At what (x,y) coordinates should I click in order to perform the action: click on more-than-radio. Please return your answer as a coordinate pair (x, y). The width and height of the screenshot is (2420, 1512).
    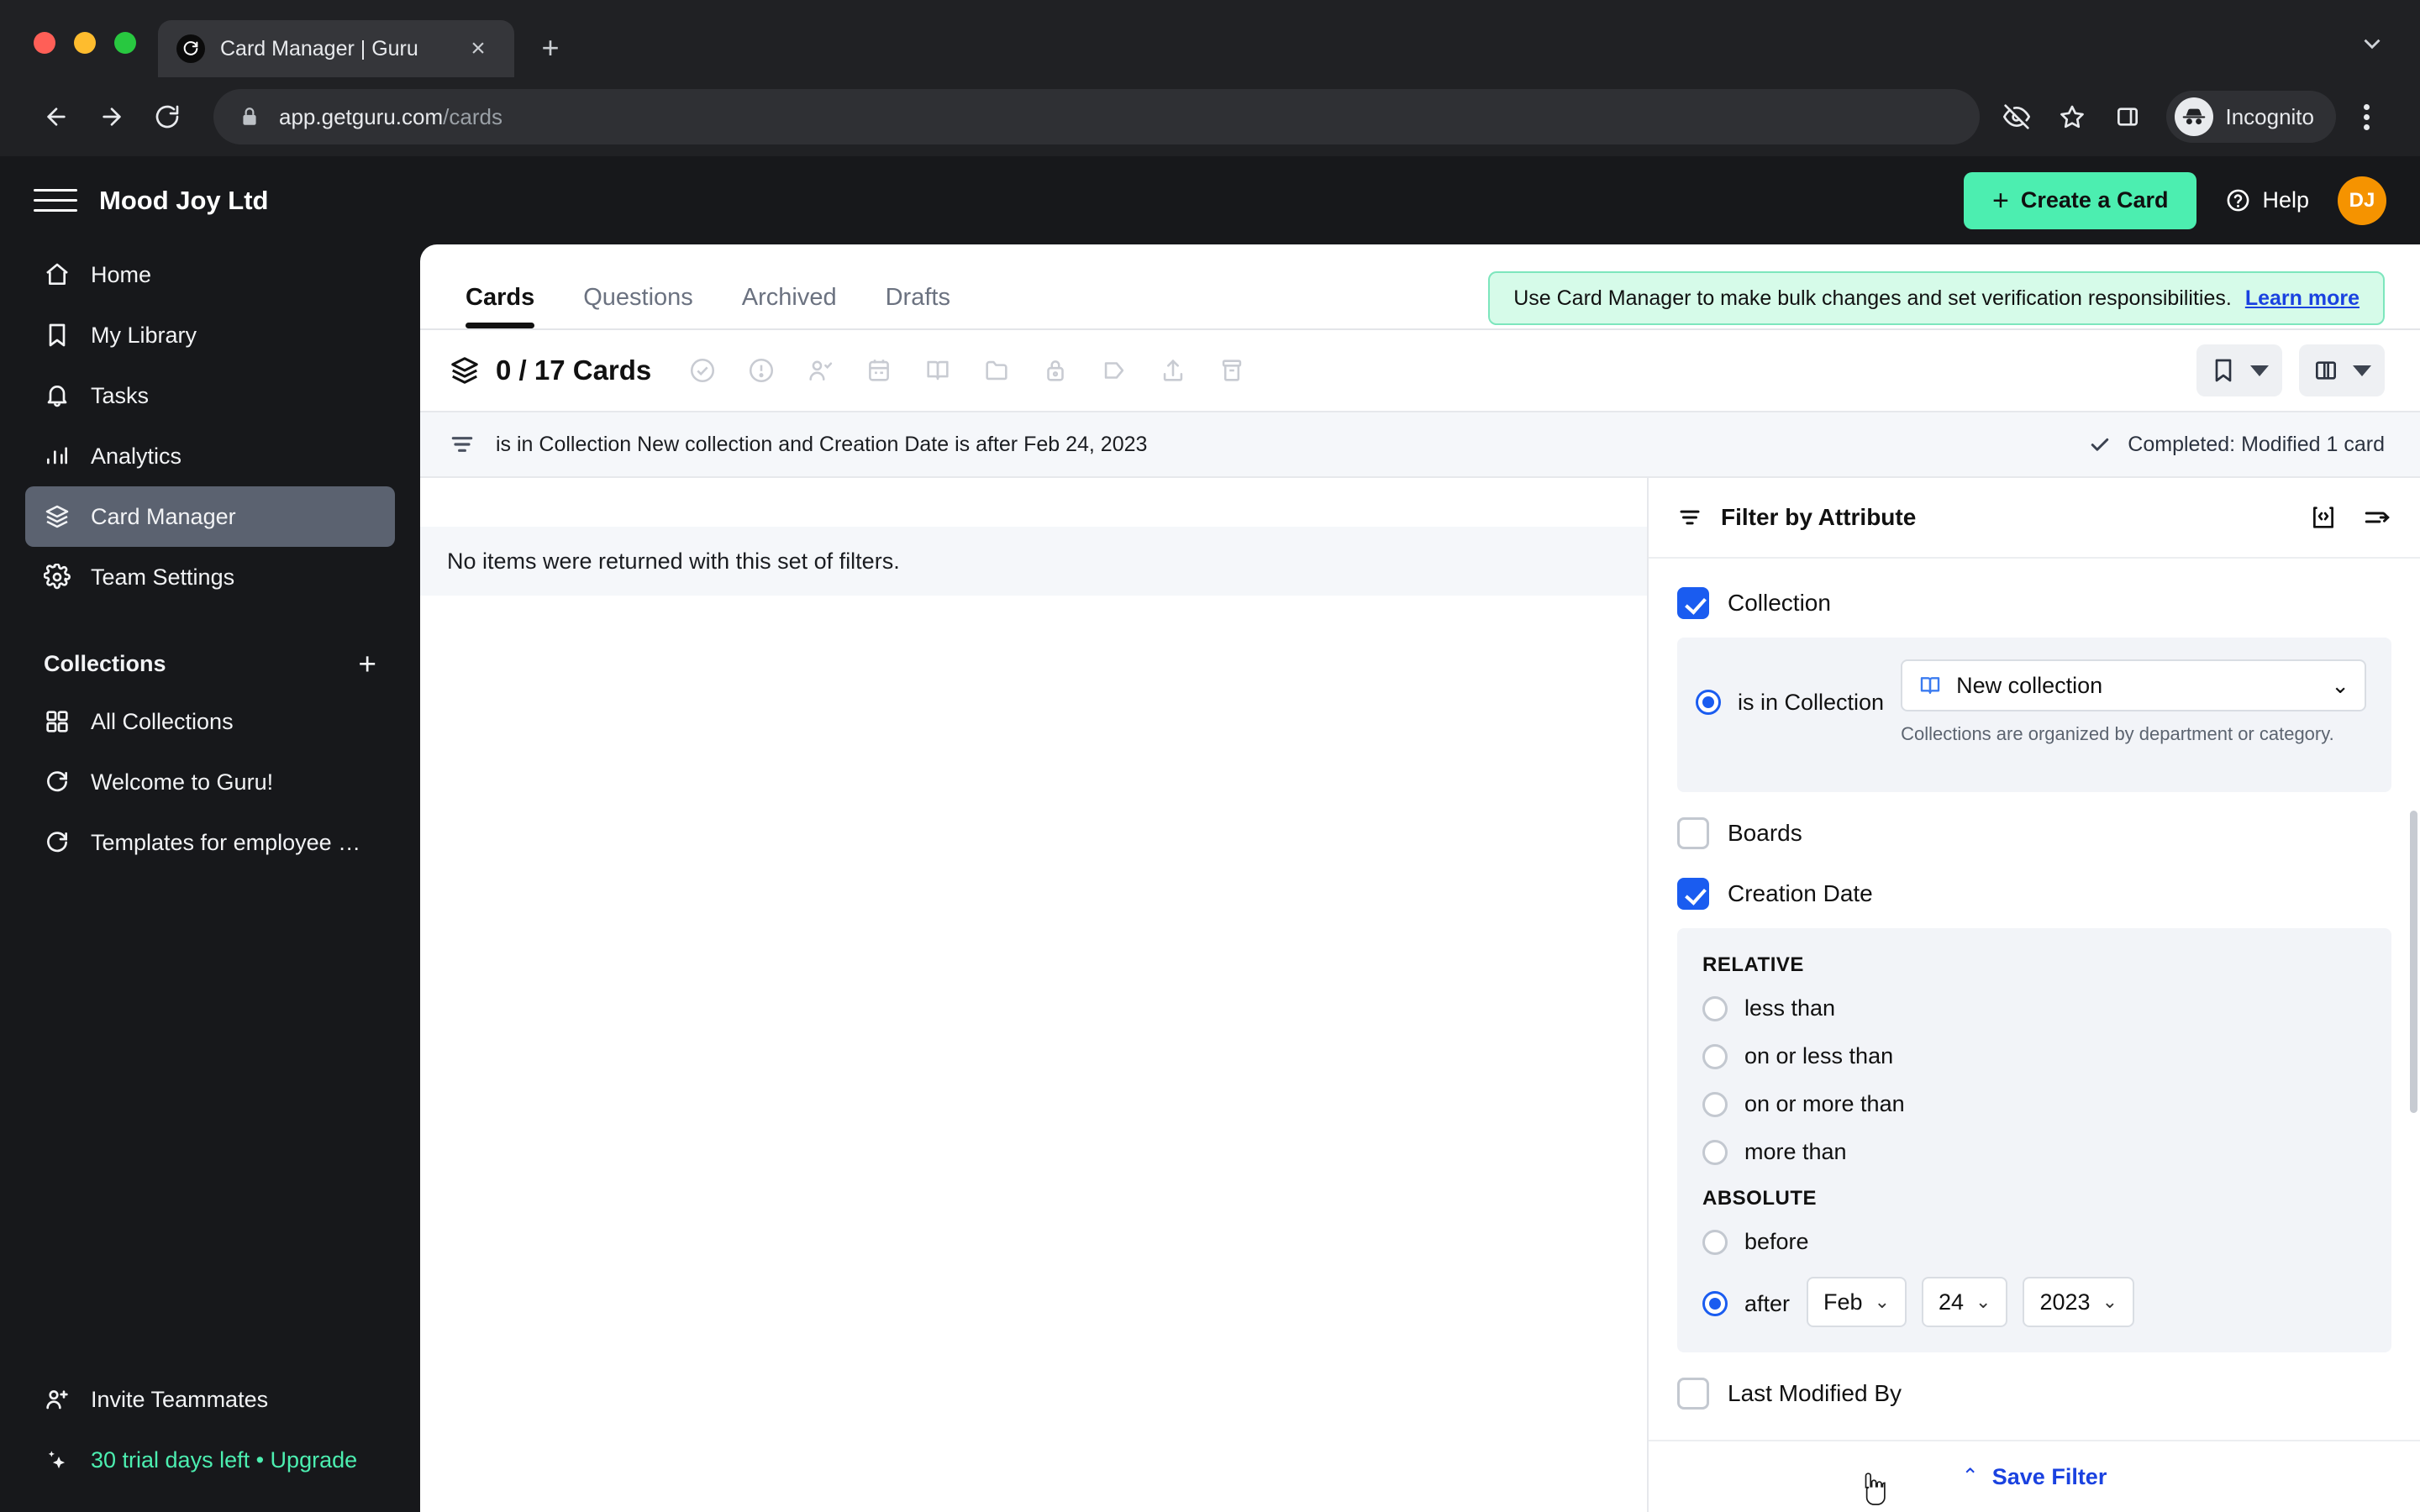
    Looking at the image, I should click on (1715, 1152).